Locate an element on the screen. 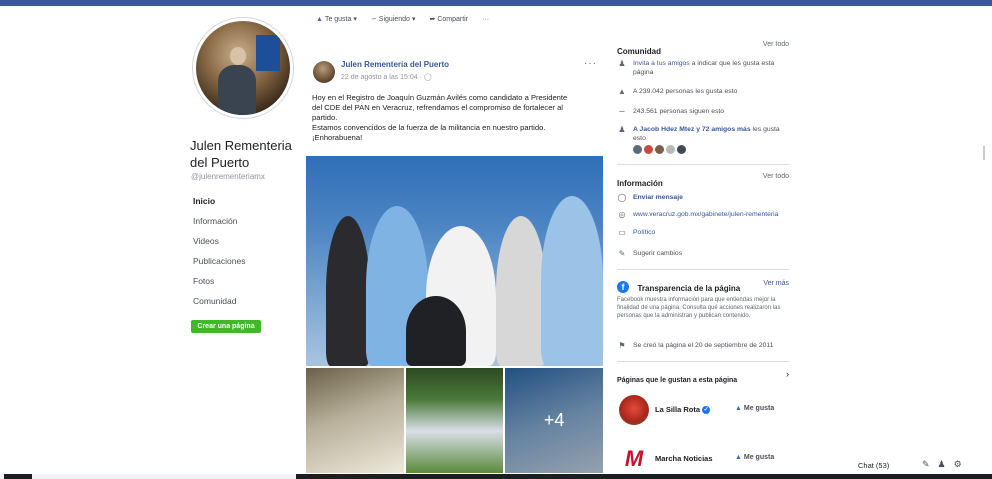 The width and height of the screenshot is (992, 479). more-actions-button: ··· is located at coordinates (485, 19).